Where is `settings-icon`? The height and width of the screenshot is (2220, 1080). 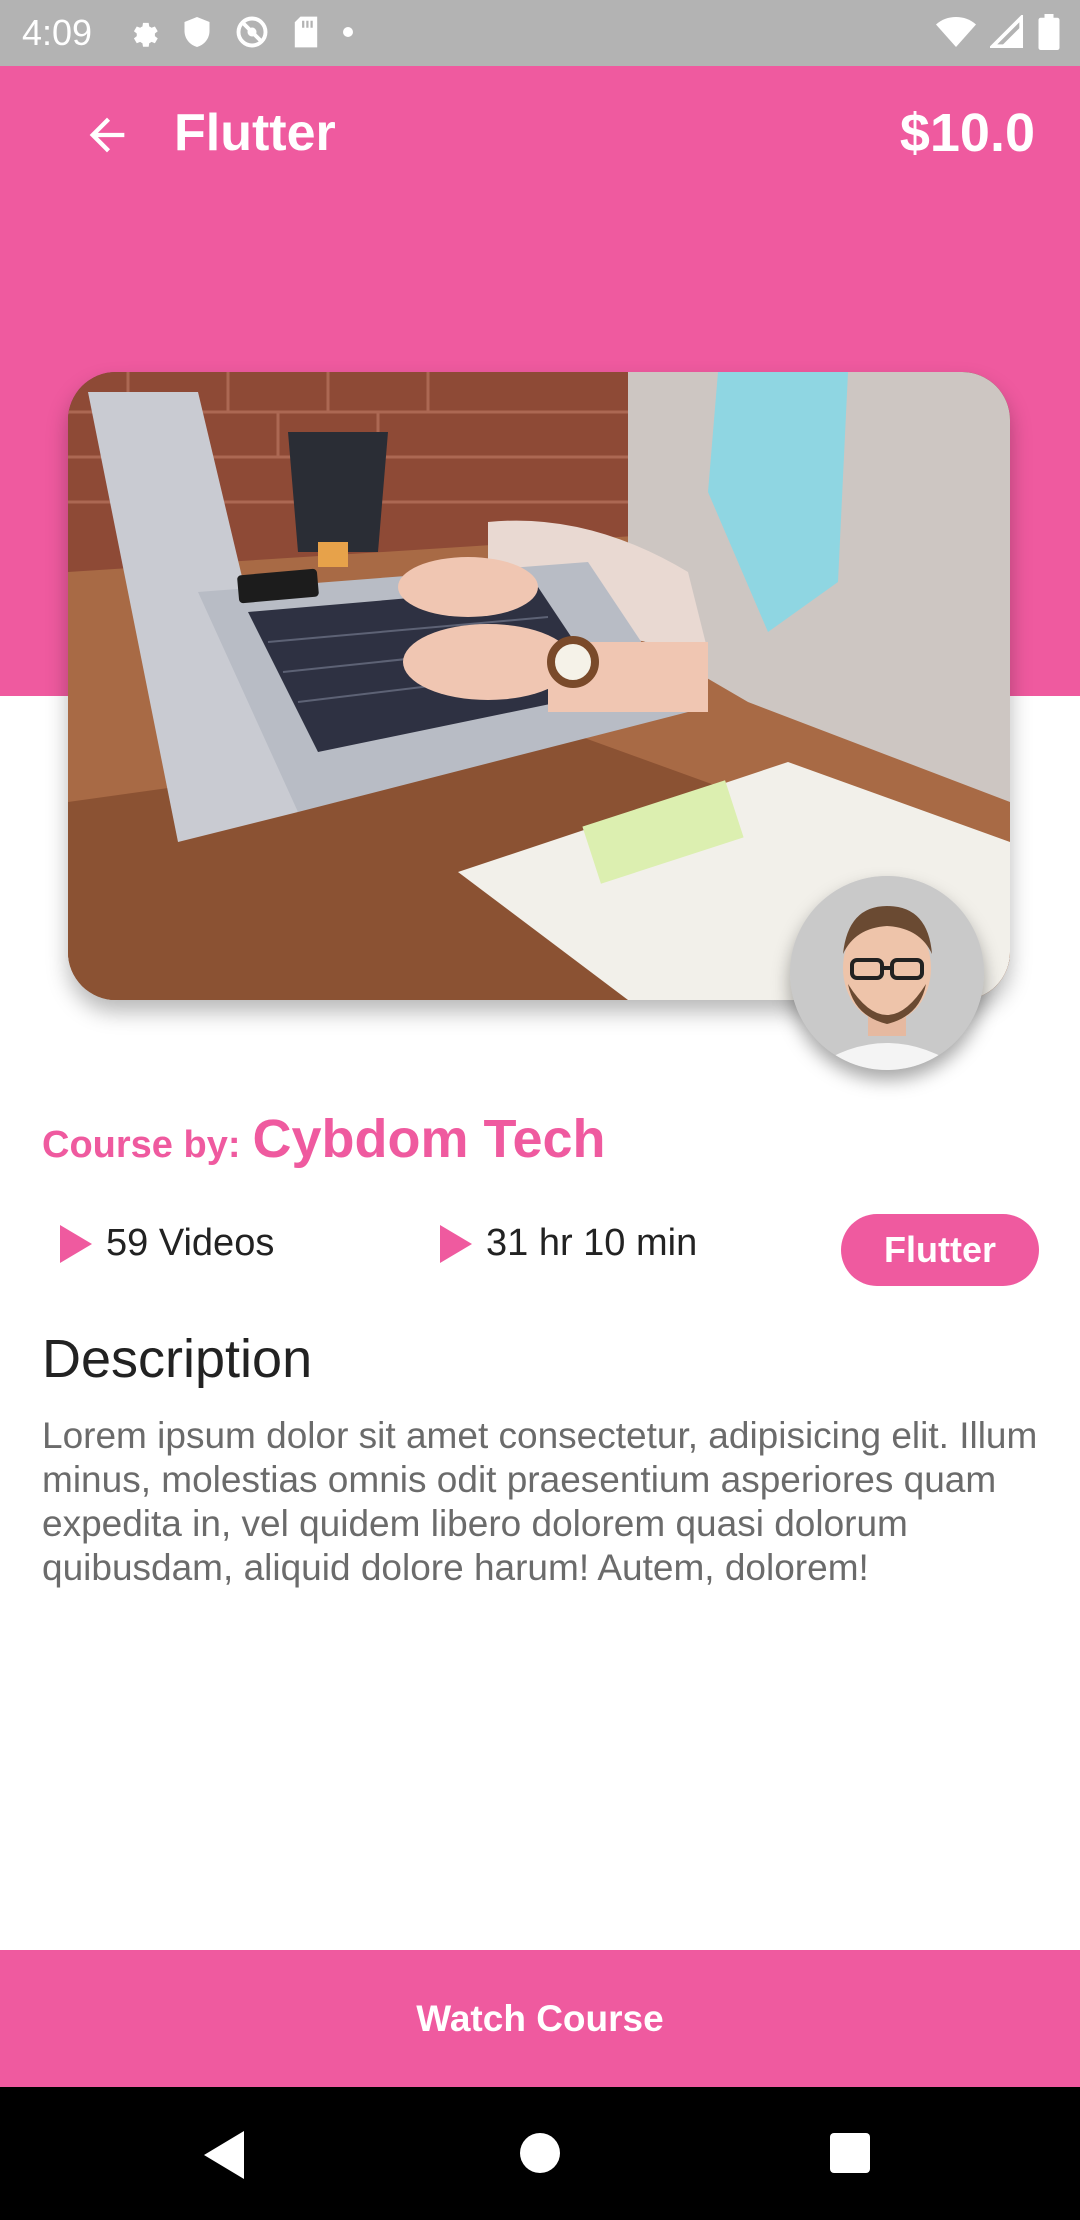 settings-icon is located at coordinates (145, 34).